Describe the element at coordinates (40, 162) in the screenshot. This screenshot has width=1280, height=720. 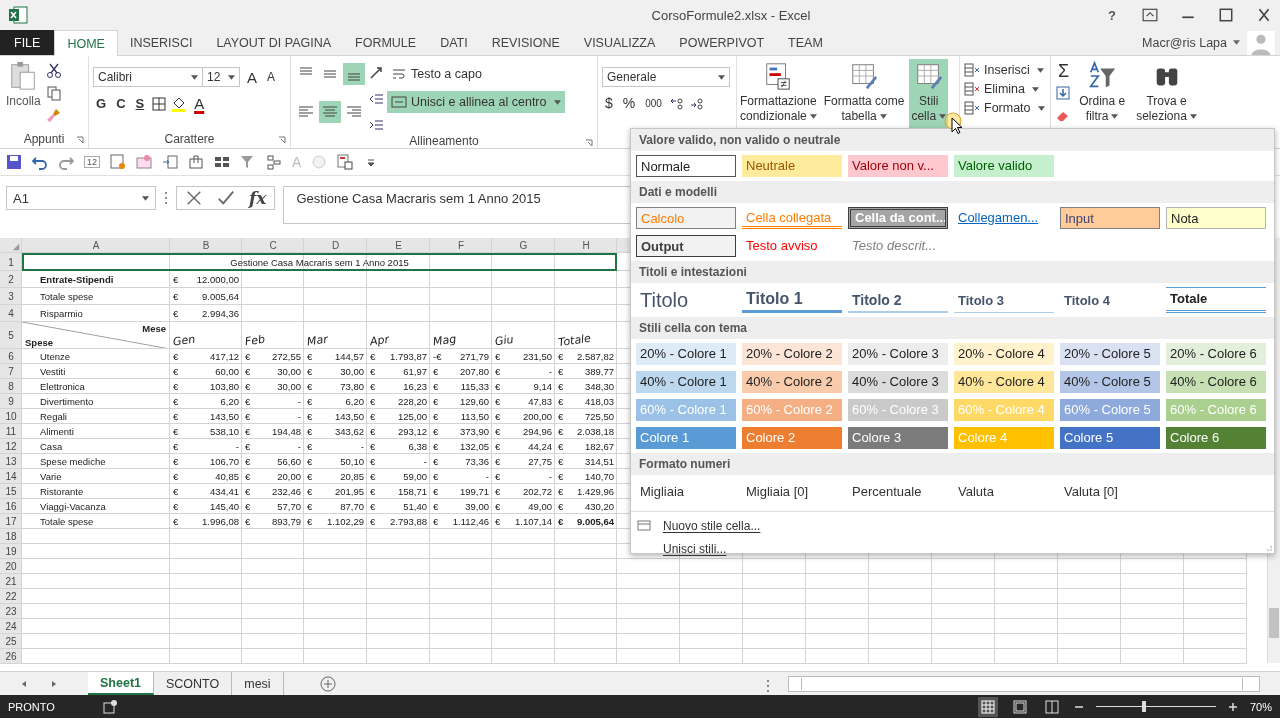
I see `undo-icon` at that location.